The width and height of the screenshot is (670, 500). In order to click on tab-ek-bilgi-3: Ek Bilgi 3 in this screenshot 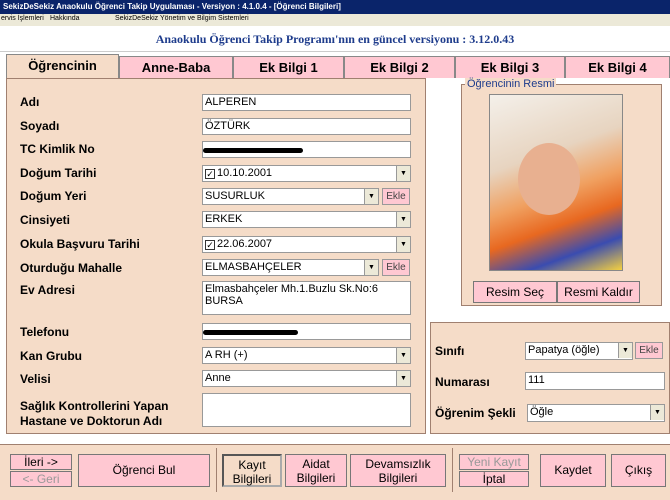, I will do `click(510, 67)`.